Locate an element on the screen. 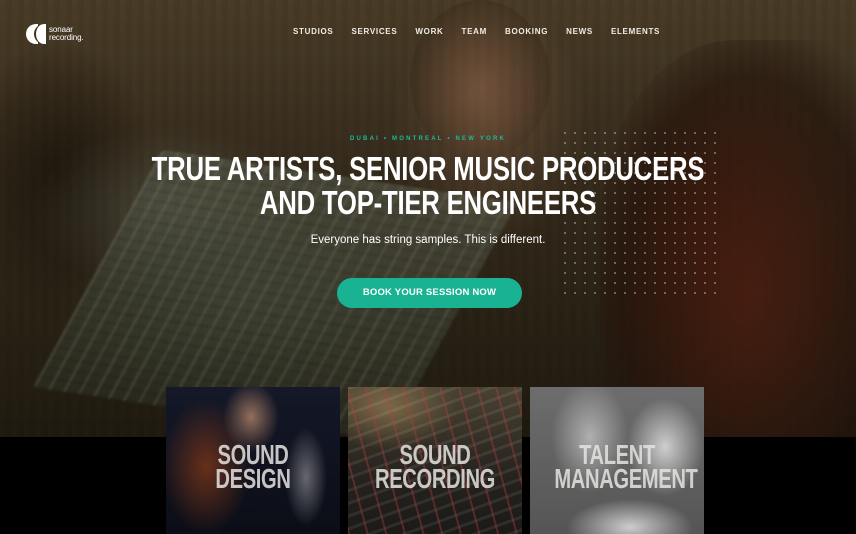 The height and width of the screenshot is (534, 856). locations-label: DUBAI • MONTREAL • NEW YORK is located at coordinates (428, 139).